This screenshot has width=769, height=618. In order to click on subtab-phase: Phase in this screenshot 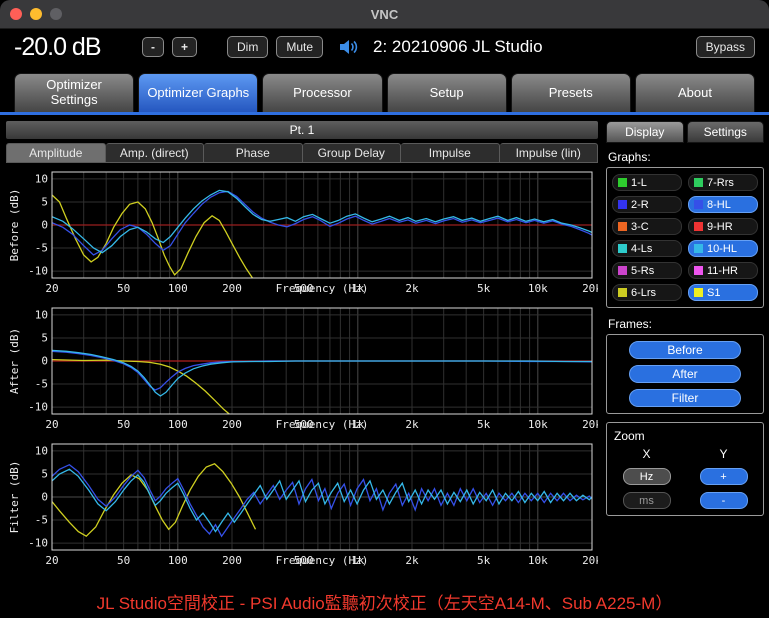, I will do `click(253, 153)`.